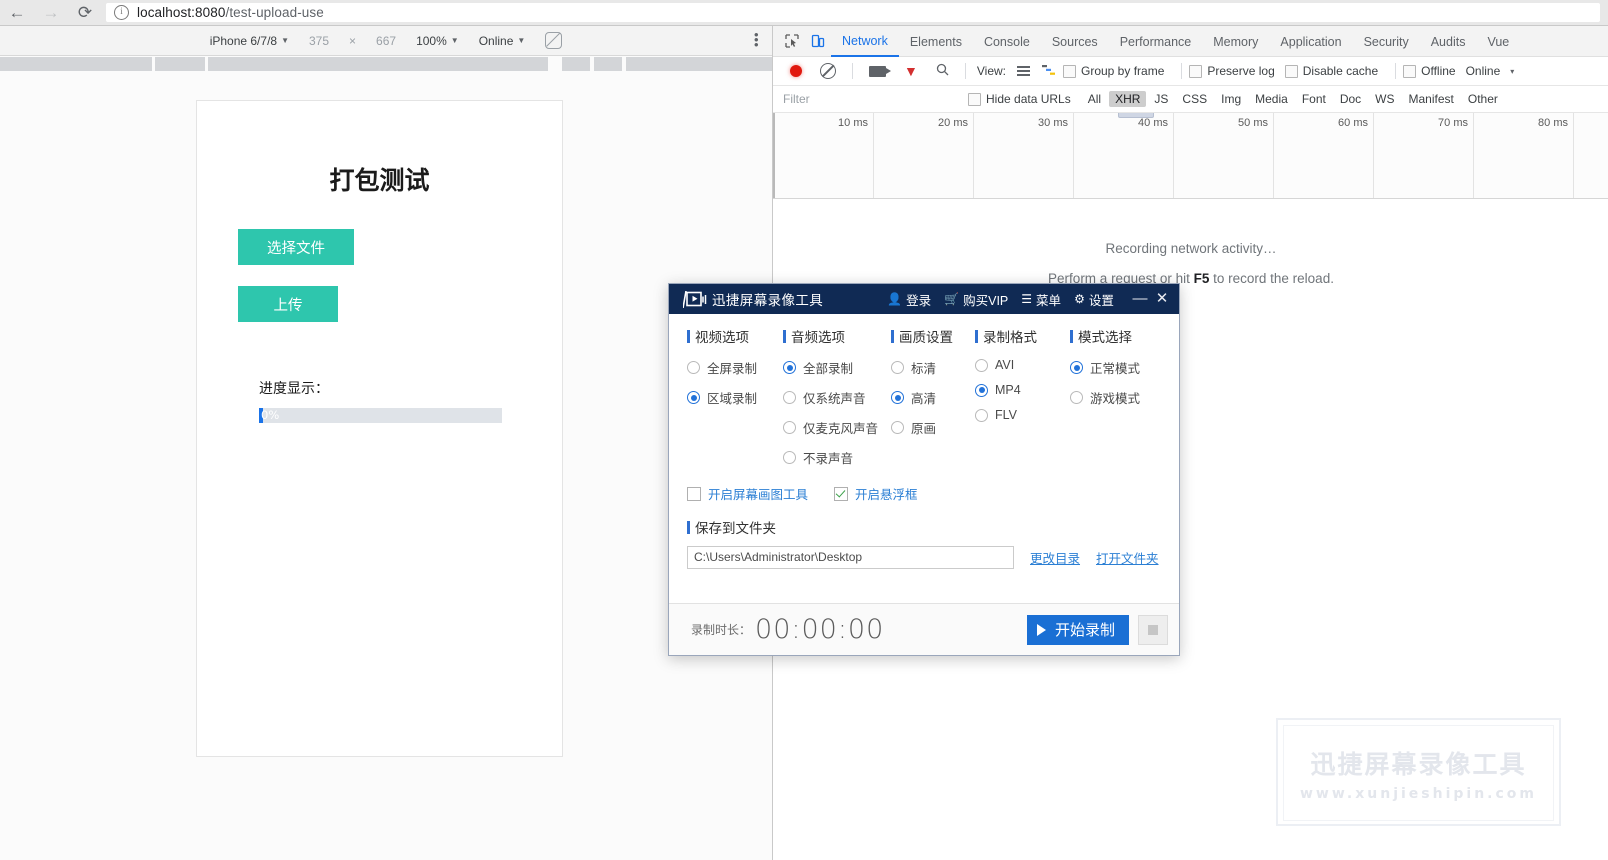 This screenshot has height=860, width=1608. I want to click on filter-type-doc: Doc, so click(1350, 99).